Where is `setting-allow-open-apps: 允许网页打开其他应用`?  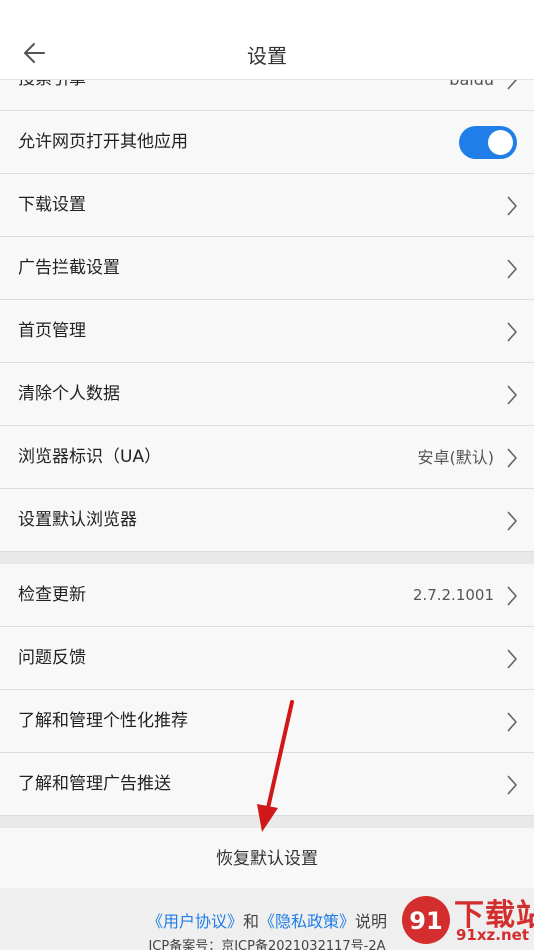
setting-allow-open-apps: 允许网页打开其他应用 is located at coordinates (267, 142).